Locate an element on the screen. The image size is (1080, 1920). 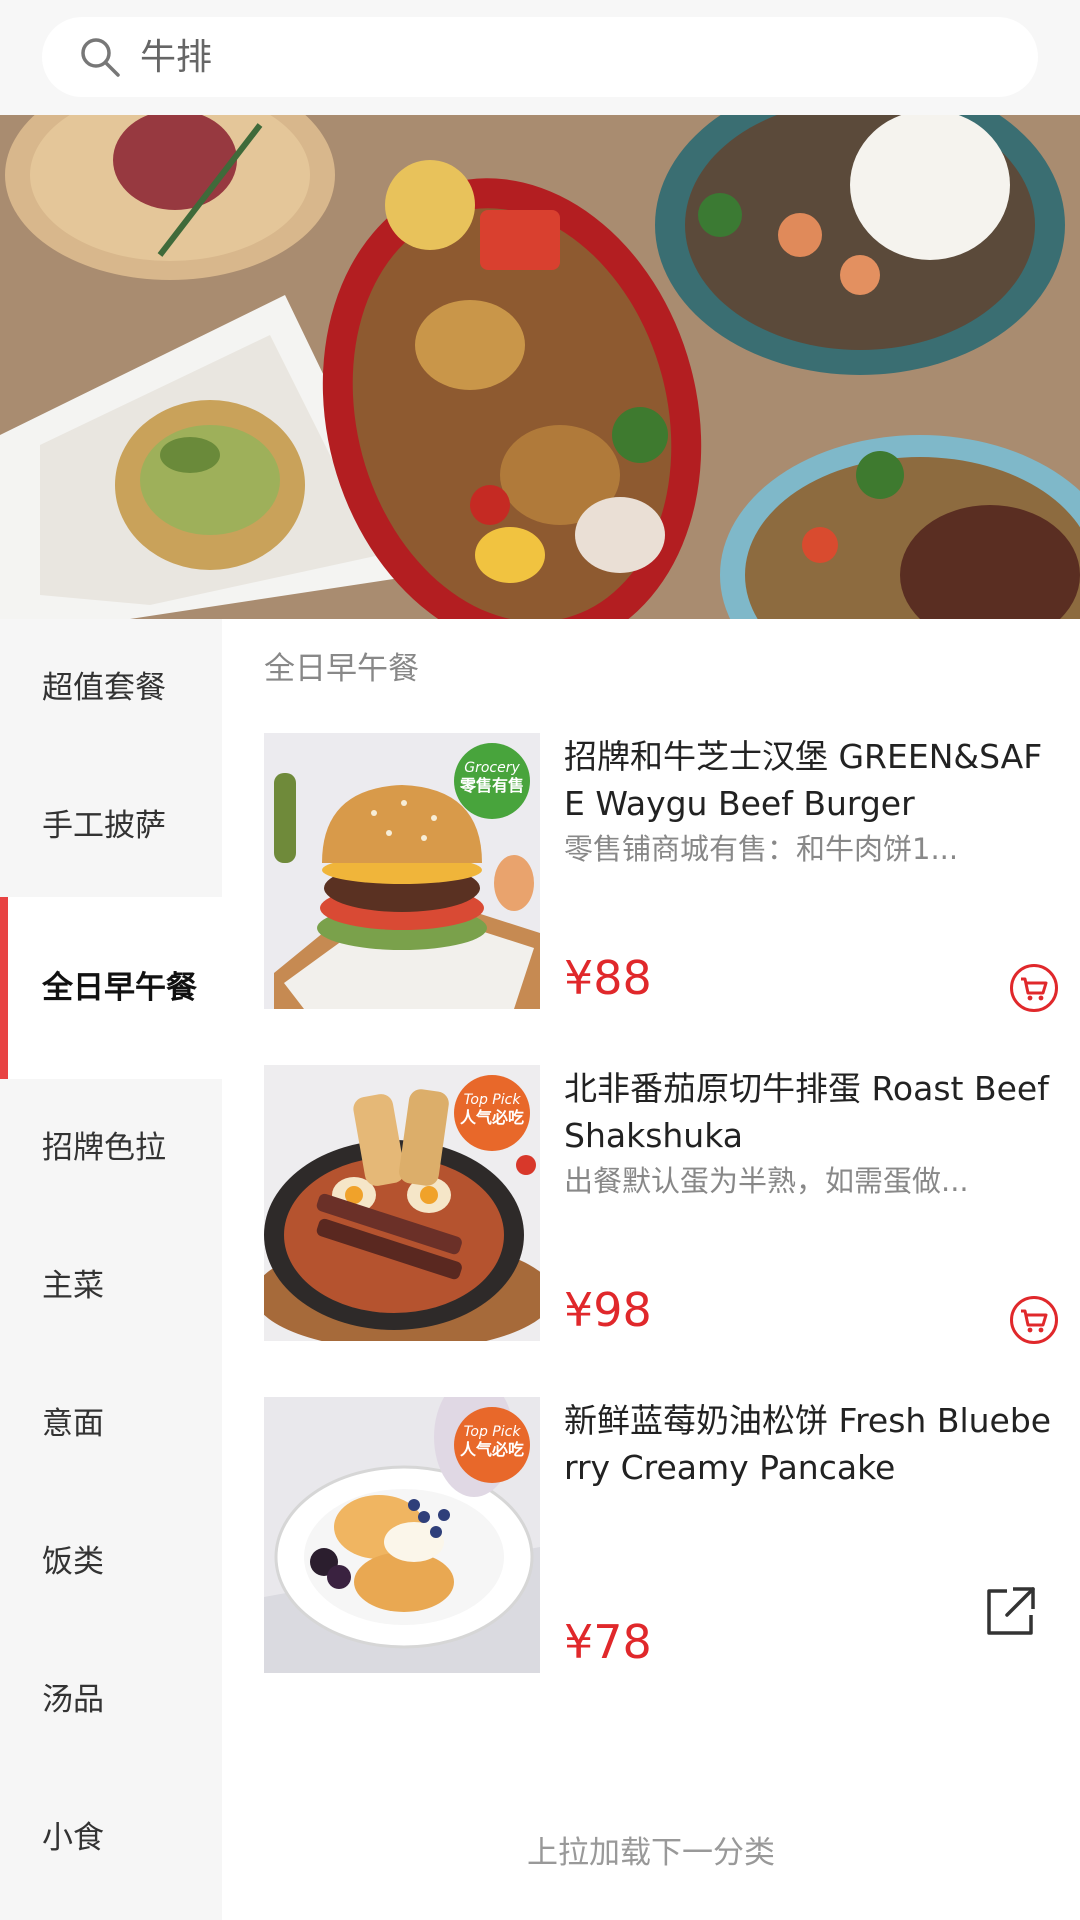
product-name: 新鲜蓝莓奶油松饼 Fresh Blueberry Creamy Pancake is located at coordinates (811, 1444).